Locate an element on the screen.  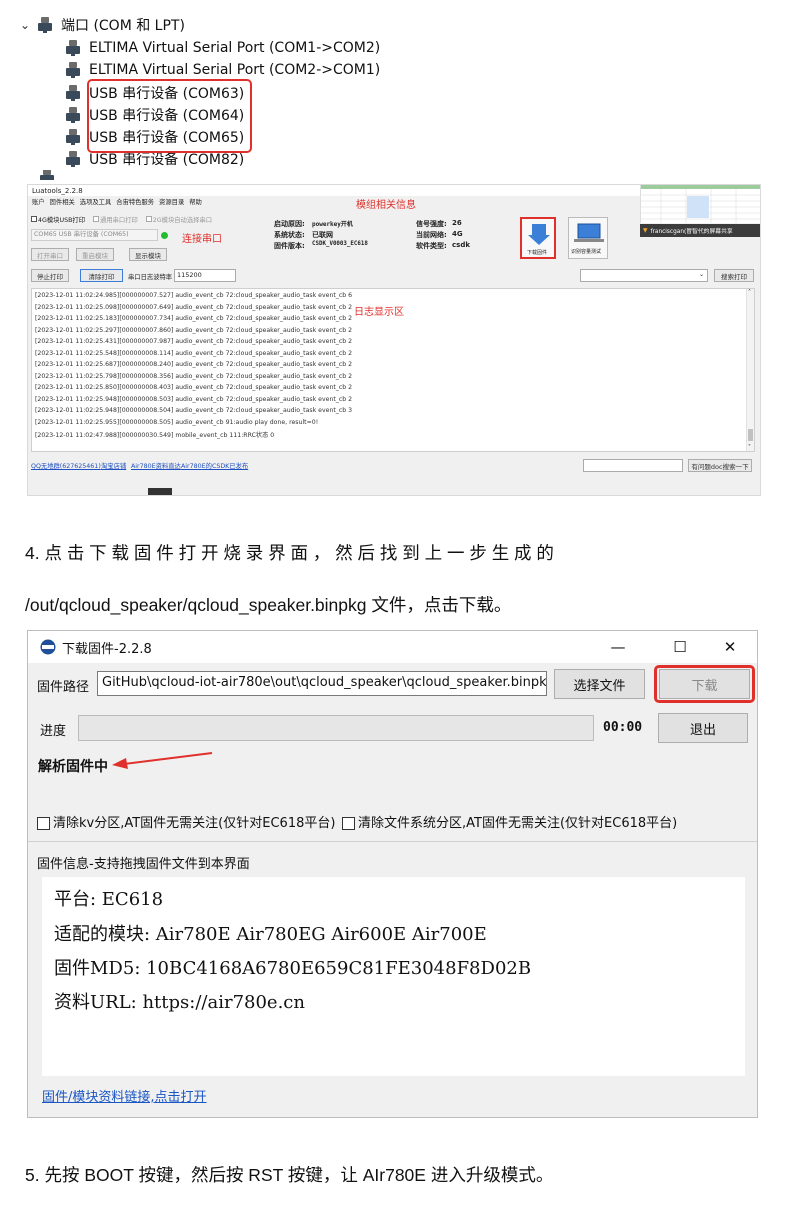
port-select: COM65 USB 串行设备 (COM65) is located at coordinates (94, 235).